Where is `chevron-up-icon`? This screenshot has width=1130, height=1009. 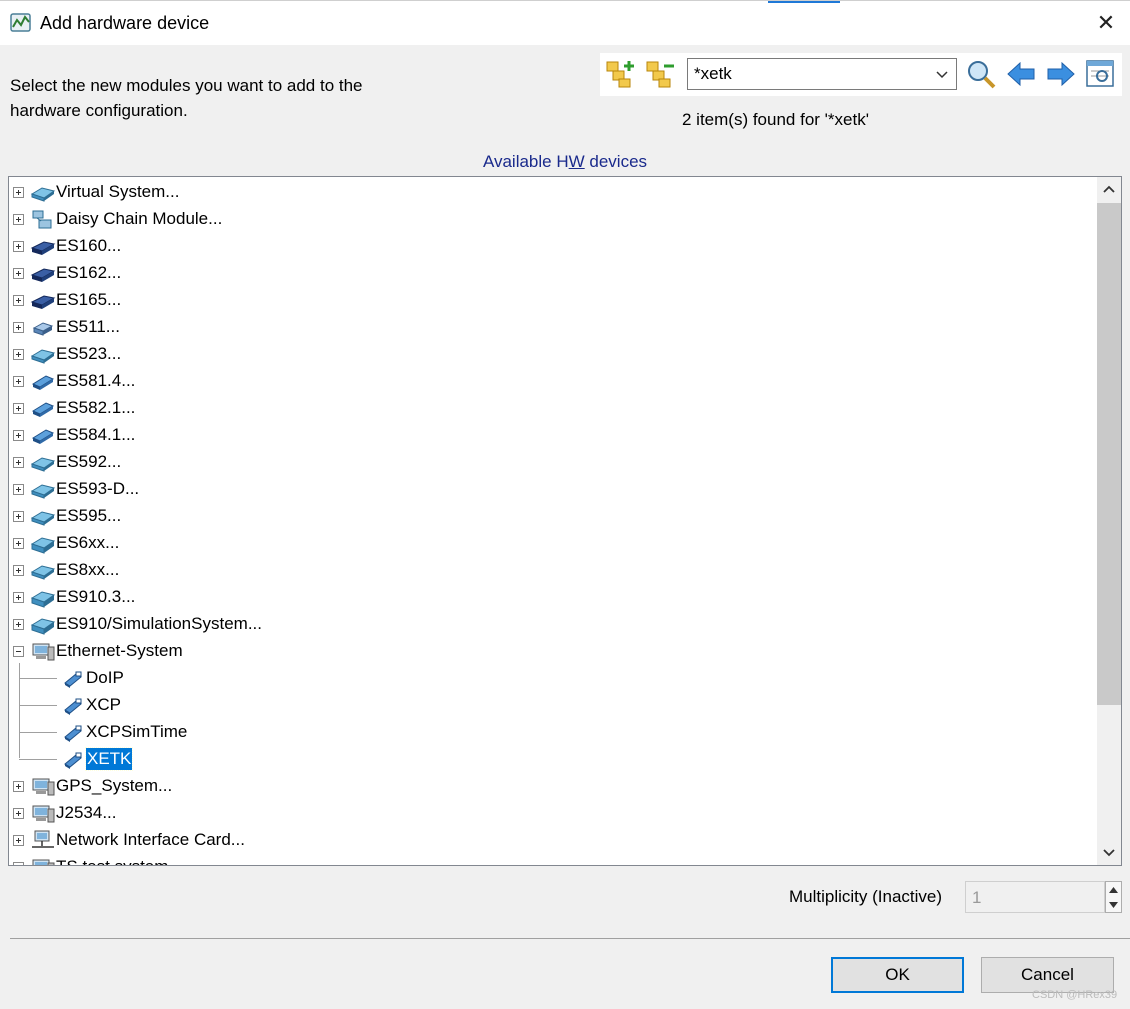
chevron-up-icon is located at coordinates (1109, 189).